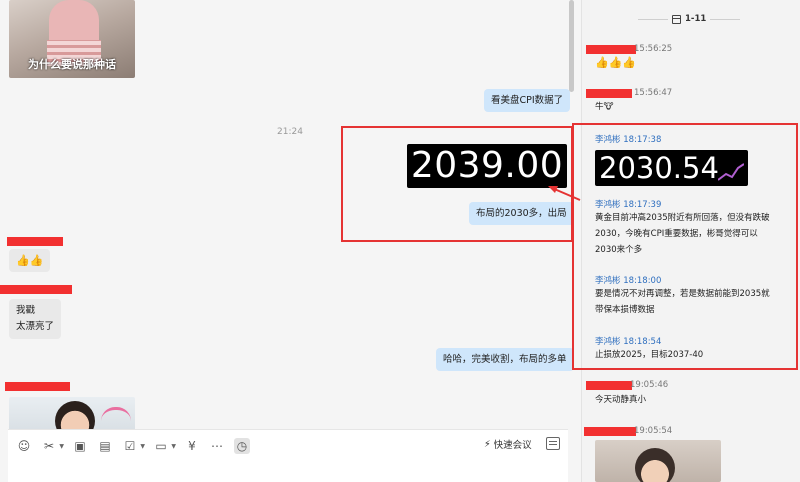 This screenshot has width=800, height=482. What do you see at coordinates (72, 39) in the screenshot?
I see `image-message-sticker: 为什么要说那种话` at bounding box center [72, 39].